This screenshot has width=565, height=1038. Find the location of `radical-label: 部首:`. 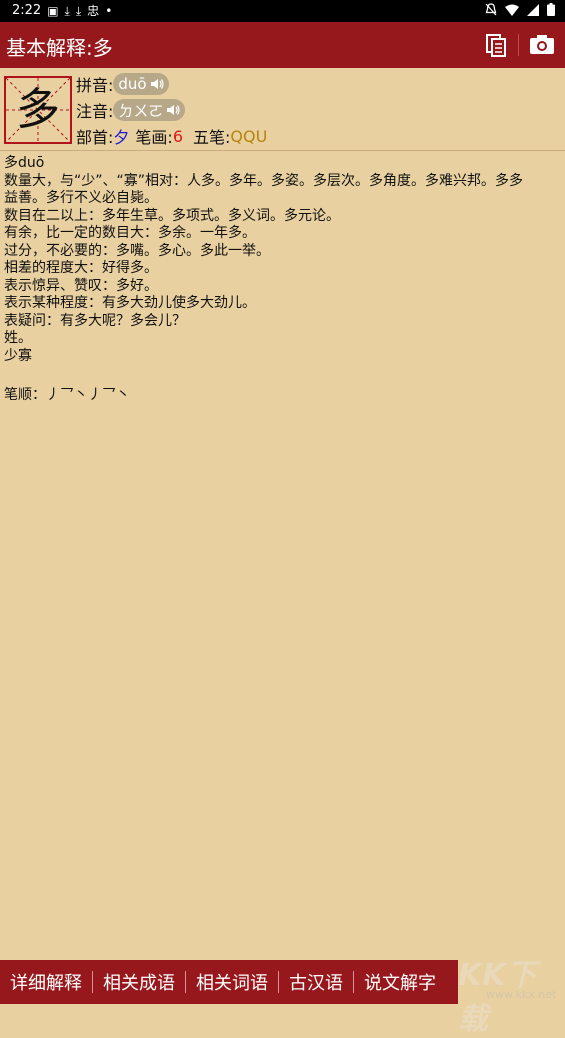

radical-label: 部首: is located at coordinates (95, 137).